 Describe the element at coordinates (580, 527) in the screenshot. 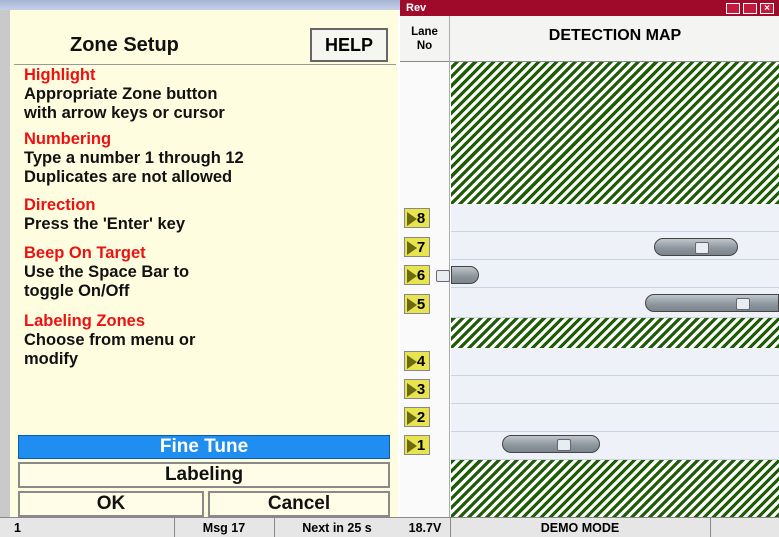

I see `status-mode: DEMO MODE` at that location.